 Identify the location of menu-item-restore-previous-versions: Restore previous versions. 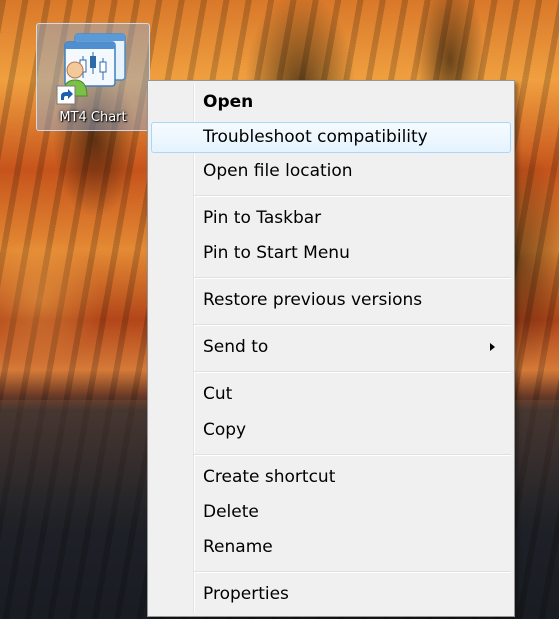
(331, 300).